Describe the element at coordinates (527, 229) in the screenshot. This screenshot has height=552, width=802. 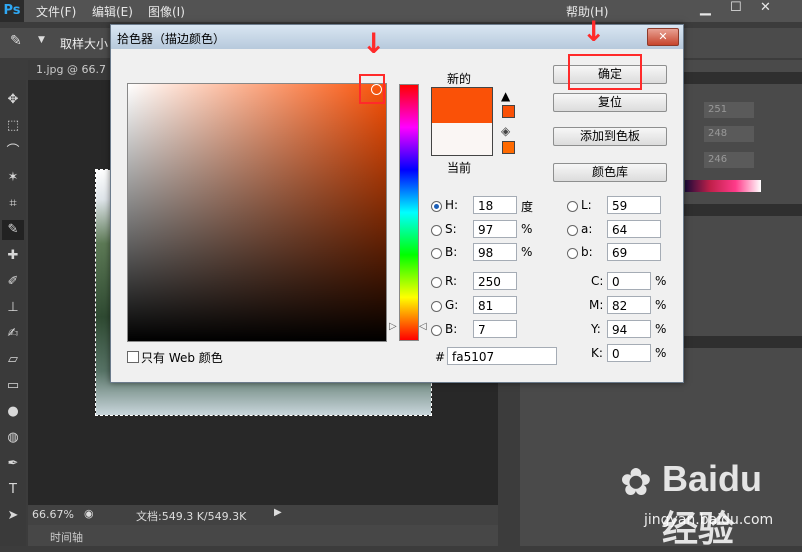
I see `saturation-unit: %` at that location.